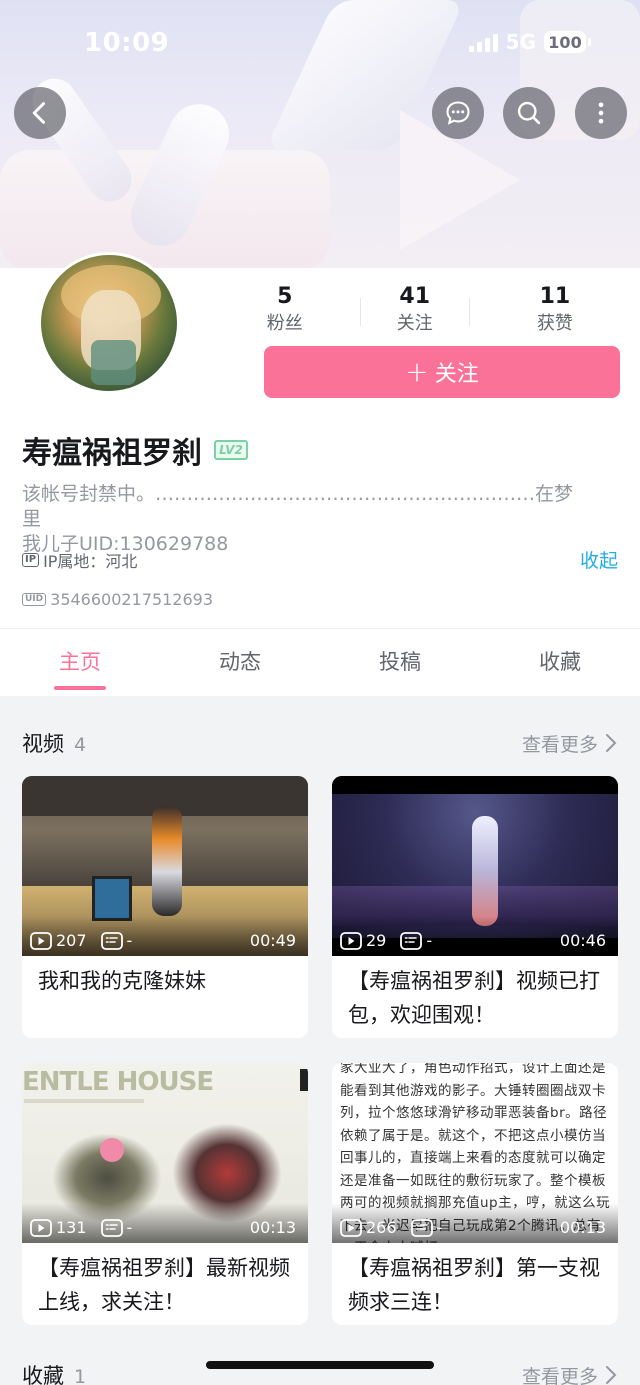  Describe the element at coordinates (118, 1082) in the screenshot. I see `thumbnail-logo-text: ENTLE HOUSE` at that location.